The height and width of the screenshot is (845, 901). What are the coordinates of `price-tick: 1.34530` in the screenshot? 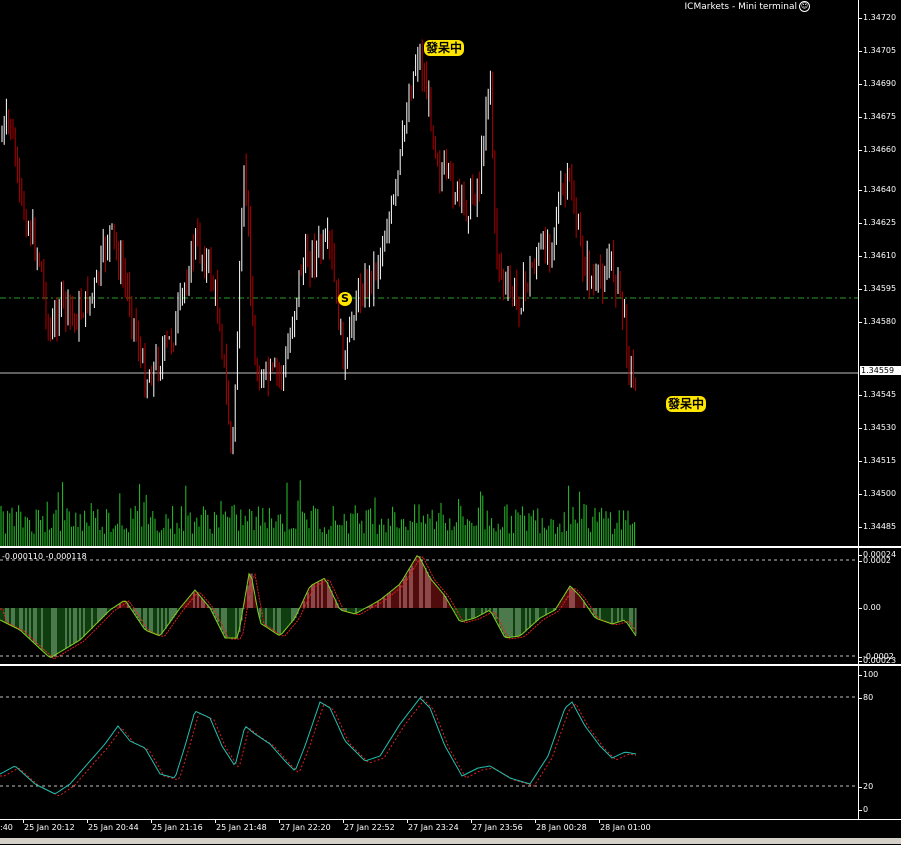 It's located at (877, 427).